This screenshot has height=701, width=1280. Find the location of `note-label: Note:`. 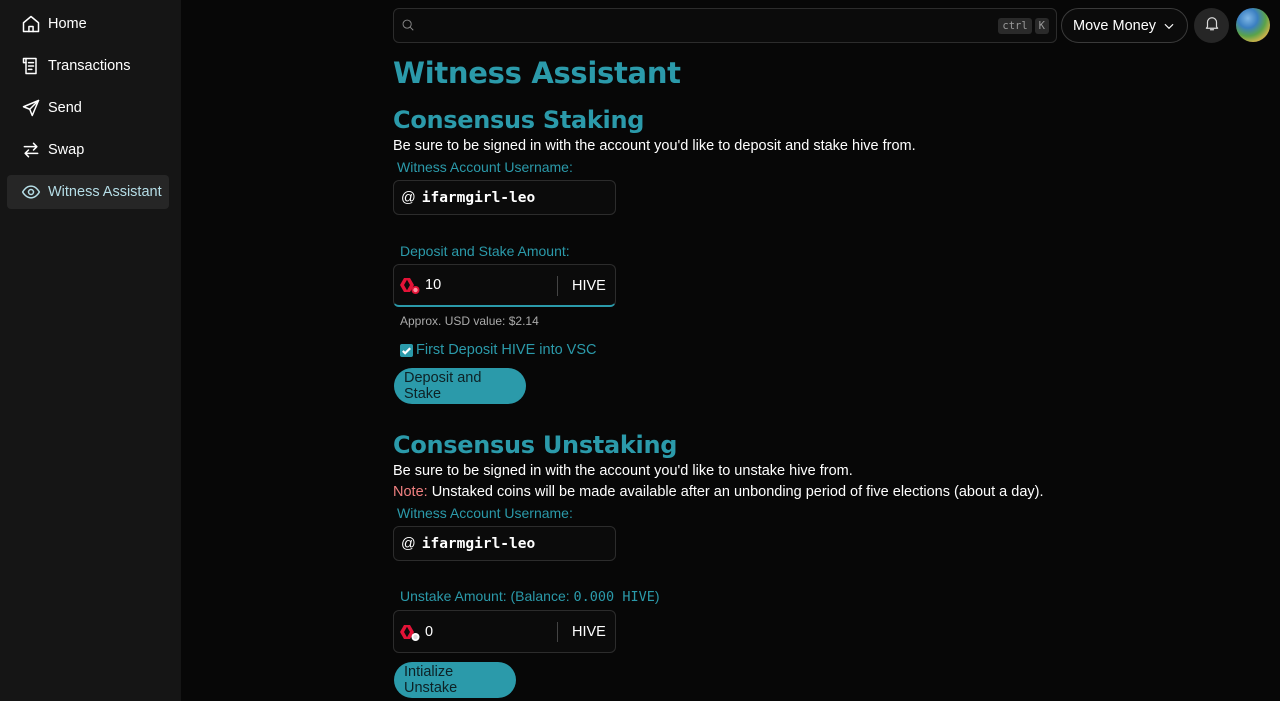

note-label: Note: is located at coordinates (410, 492).